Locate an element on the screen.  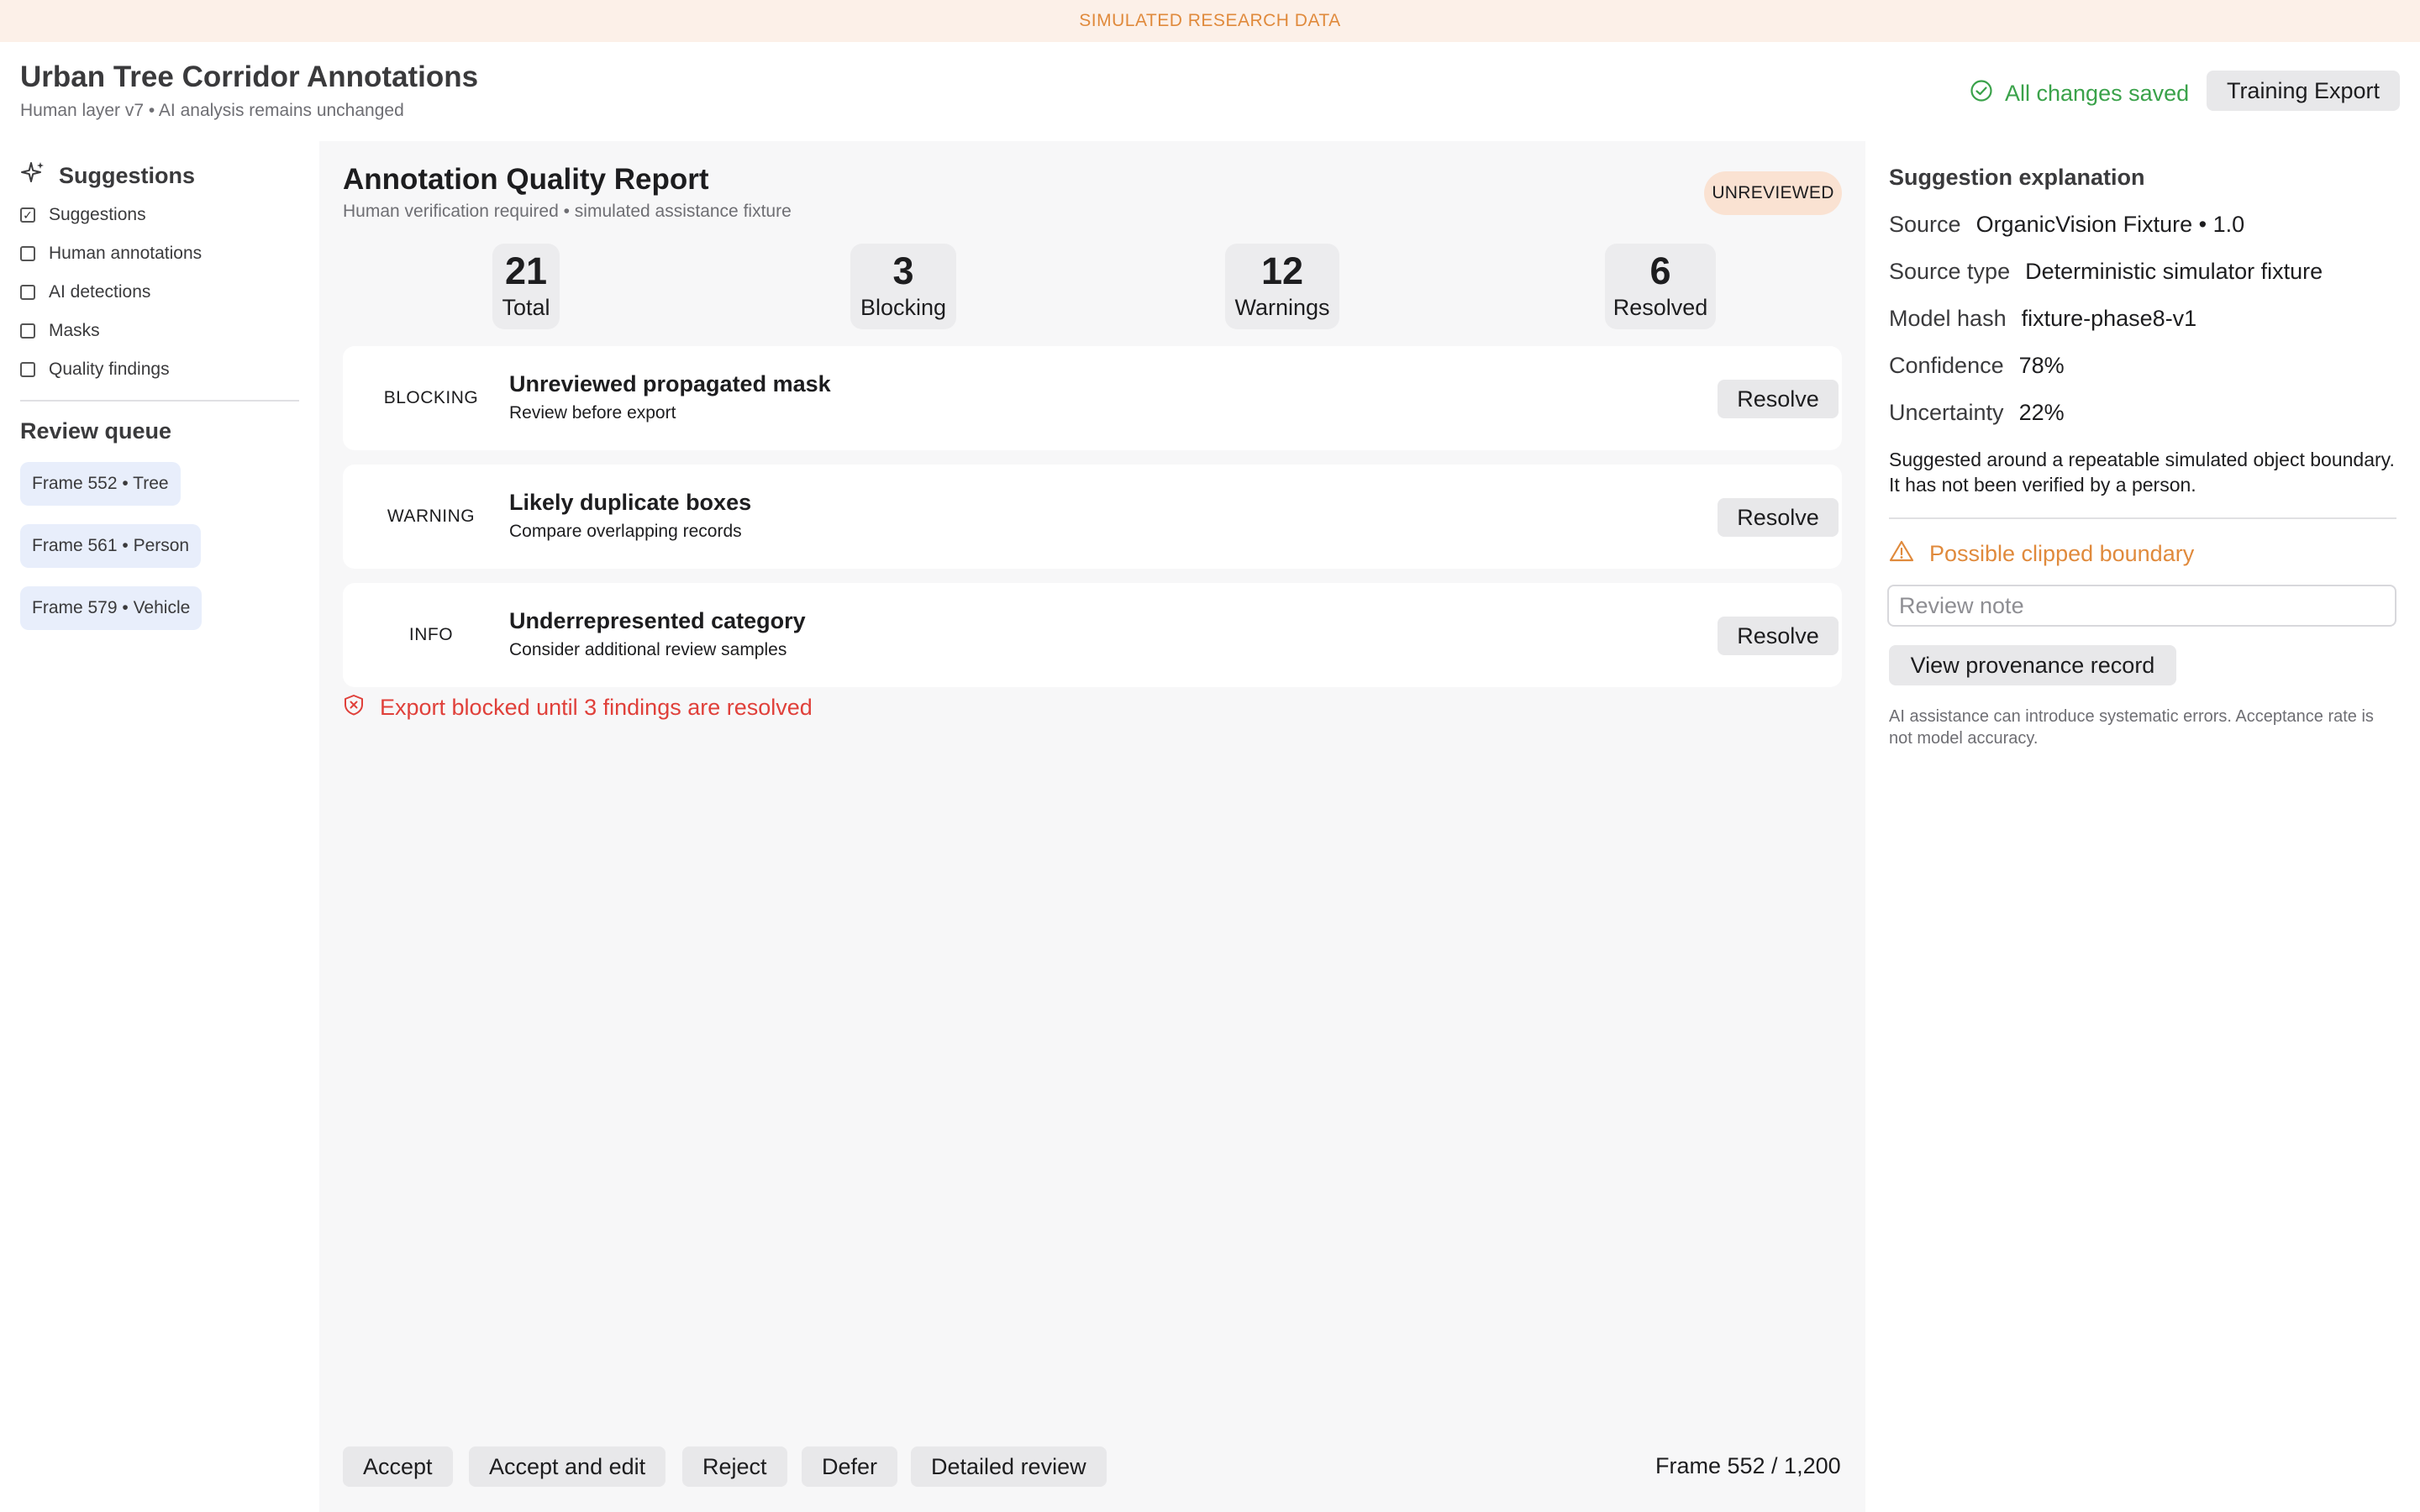
meta-row-confidence: Confidence 78% is located at coordinates (1977, 366).